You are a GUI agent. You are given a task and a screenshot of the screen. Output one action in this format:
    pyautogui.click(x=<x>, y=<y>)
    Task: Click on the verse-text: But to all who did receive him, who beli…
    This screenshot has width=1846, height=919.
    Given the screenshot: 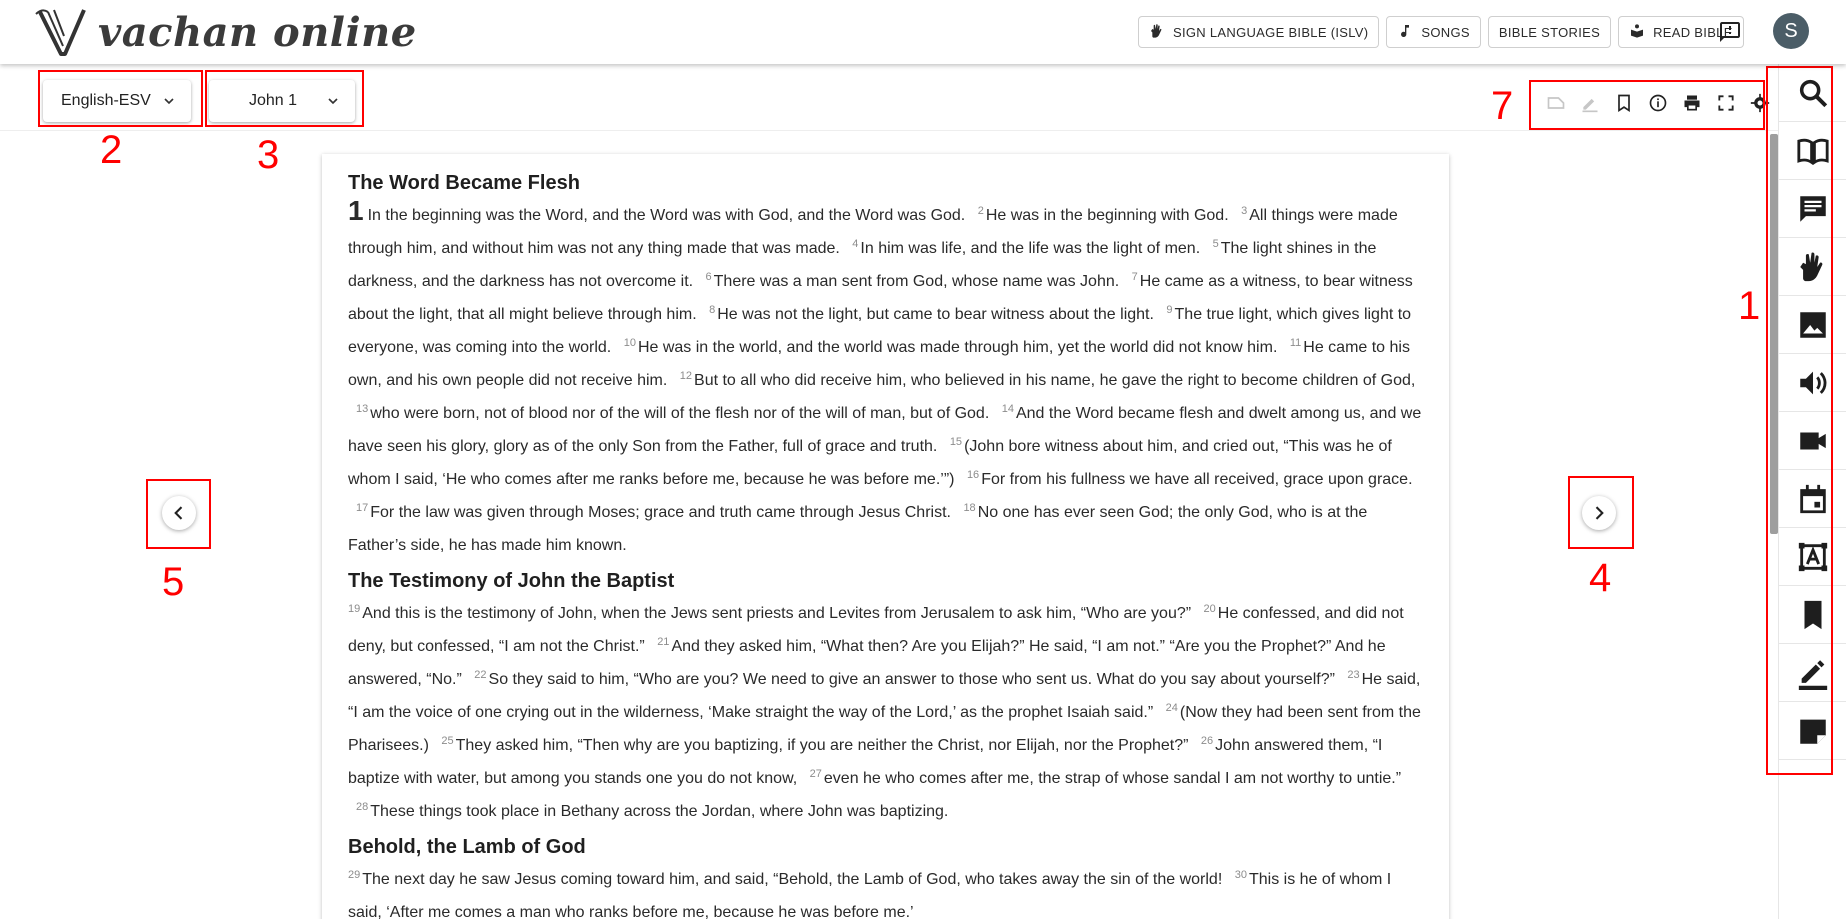 What is the action you would take?
    pyautogui.click(x=1054, y=380)
    